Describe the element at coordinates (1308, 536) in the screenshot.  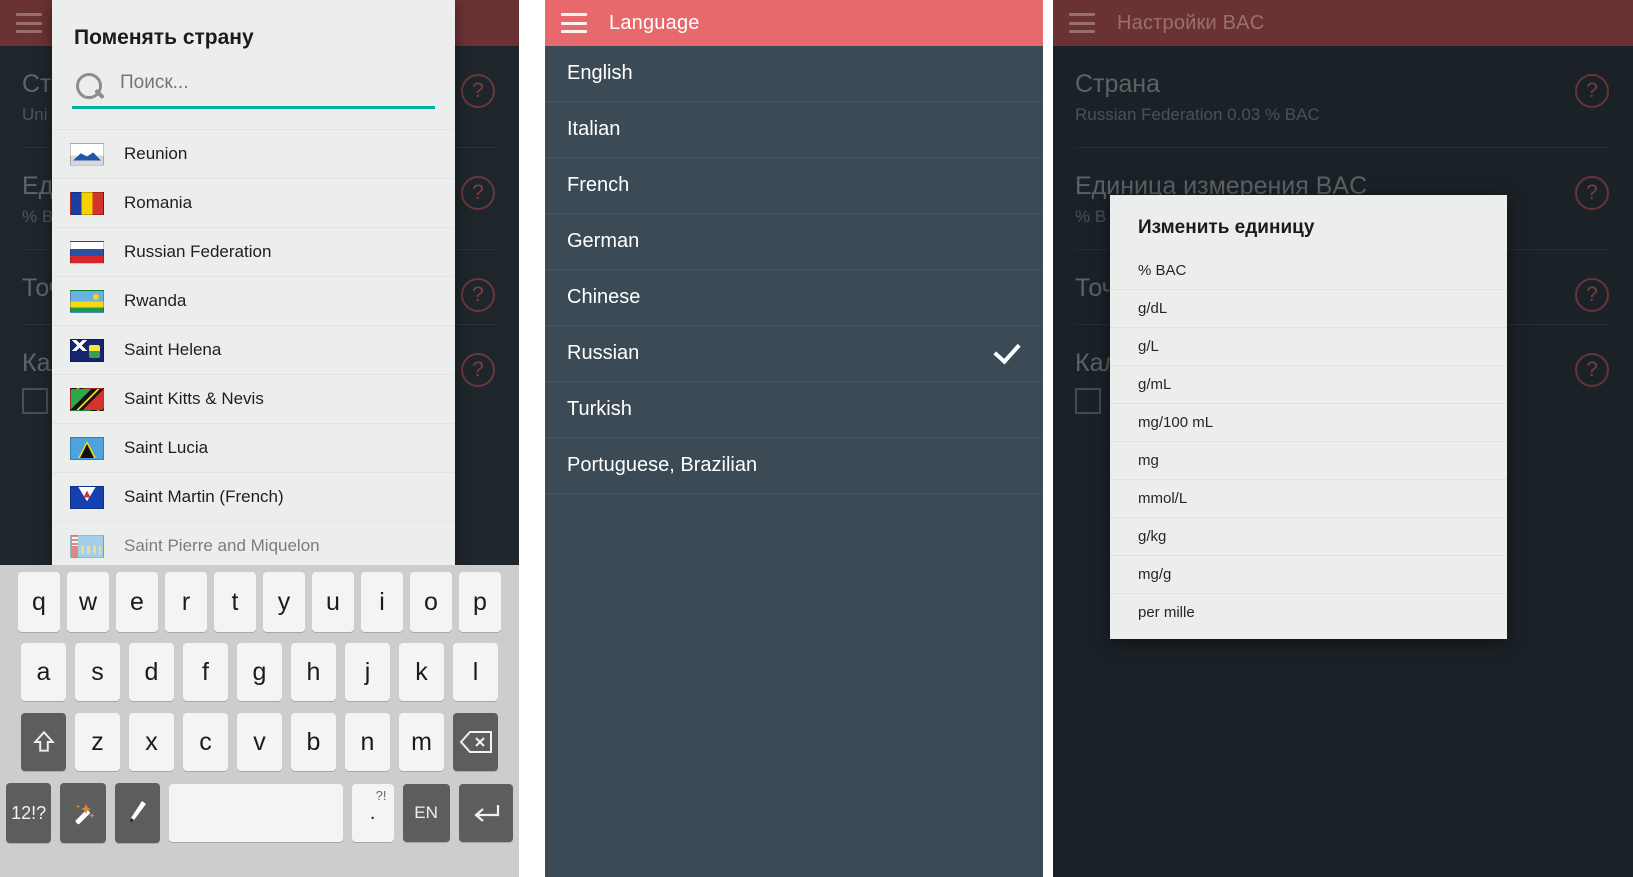
I see `unit-option-g-kg: g/kg` at that location.